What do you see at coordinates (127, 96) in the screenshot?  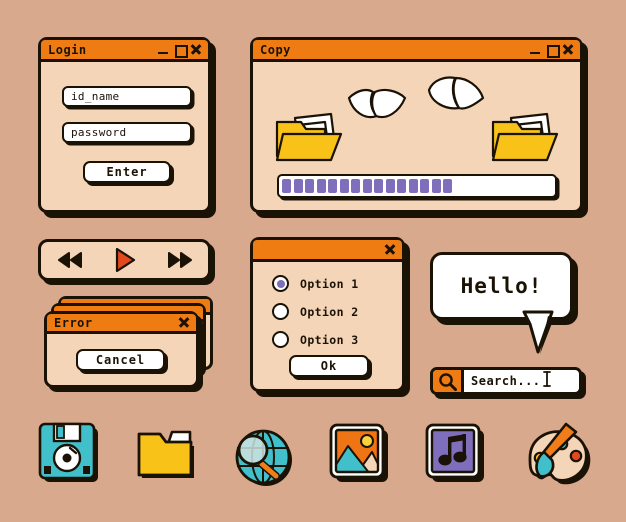 I see `id-field: id_name` at bounding box center [127, 96].